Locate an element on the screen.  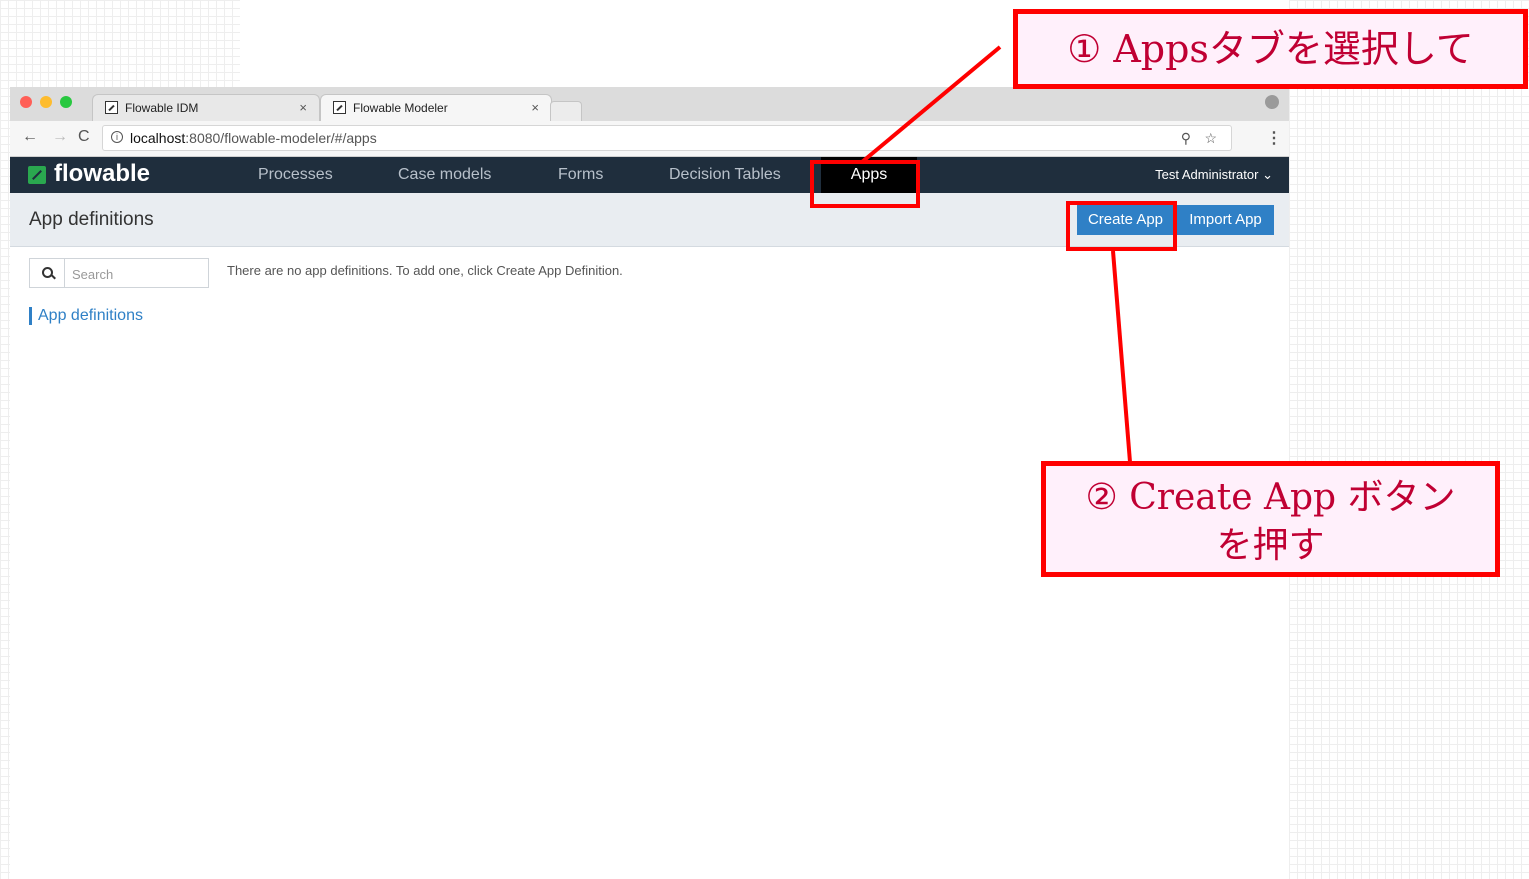
annotation-step1: ① Appsタブを選択して is located at coordinates (1270, 49).